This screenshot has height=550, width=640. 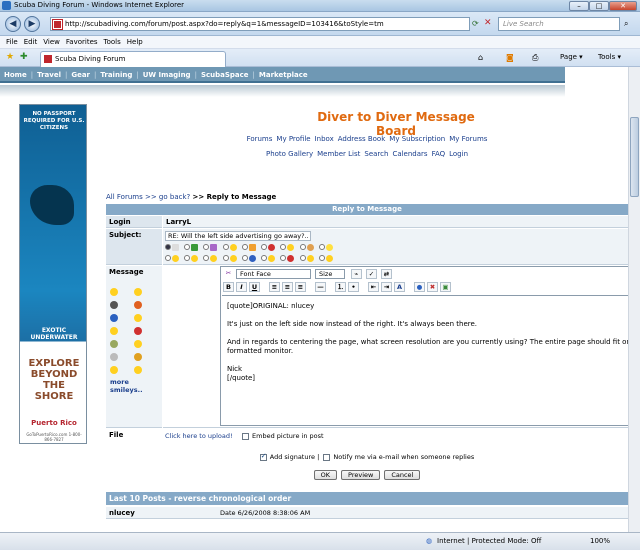 What do you see at coordinates (623, 6) in the screenshot?
I see `close-window-button: ✕` at bounding box center [623, 6].